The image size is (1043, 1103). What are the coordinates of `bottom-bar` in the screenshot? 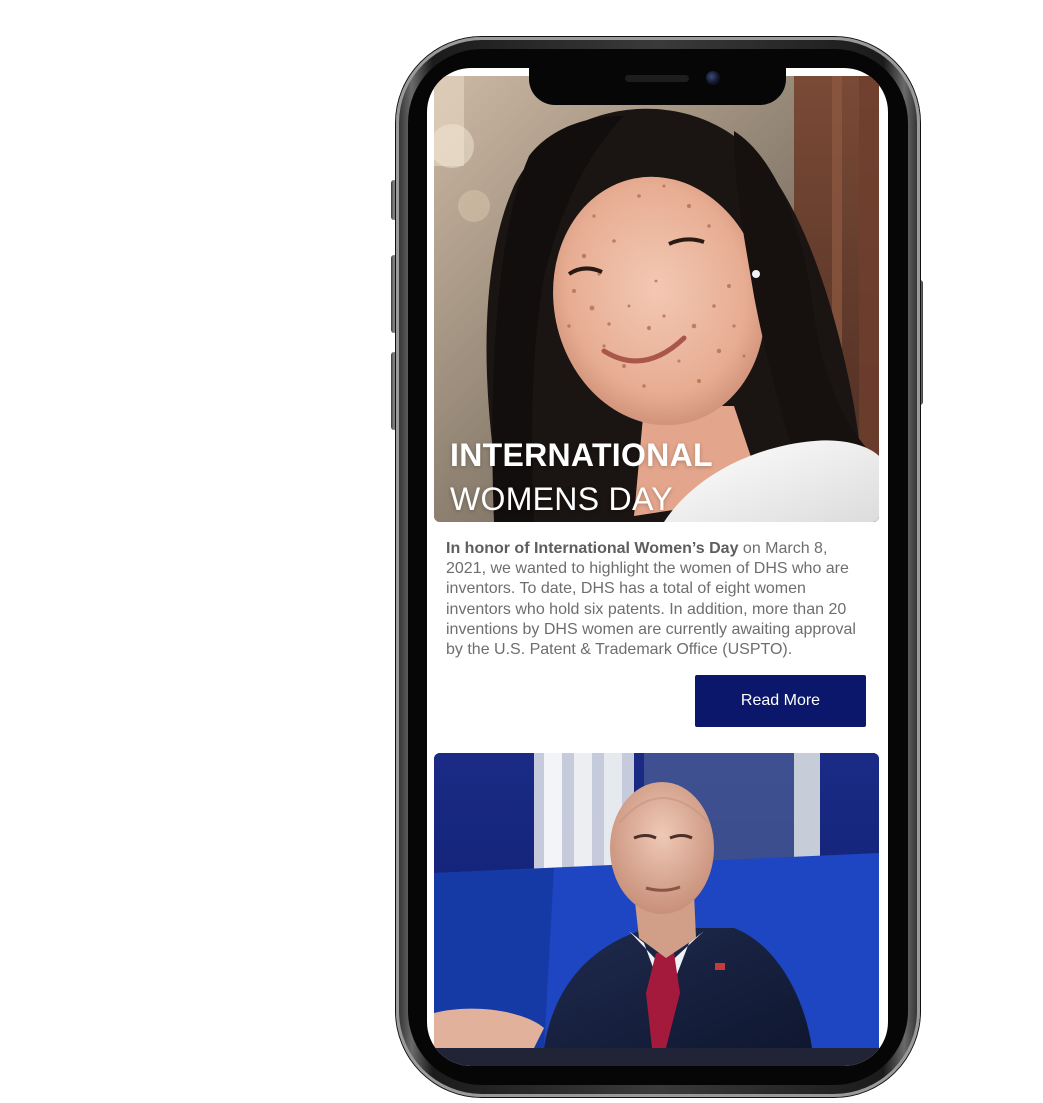 It's located at (657, 1057).